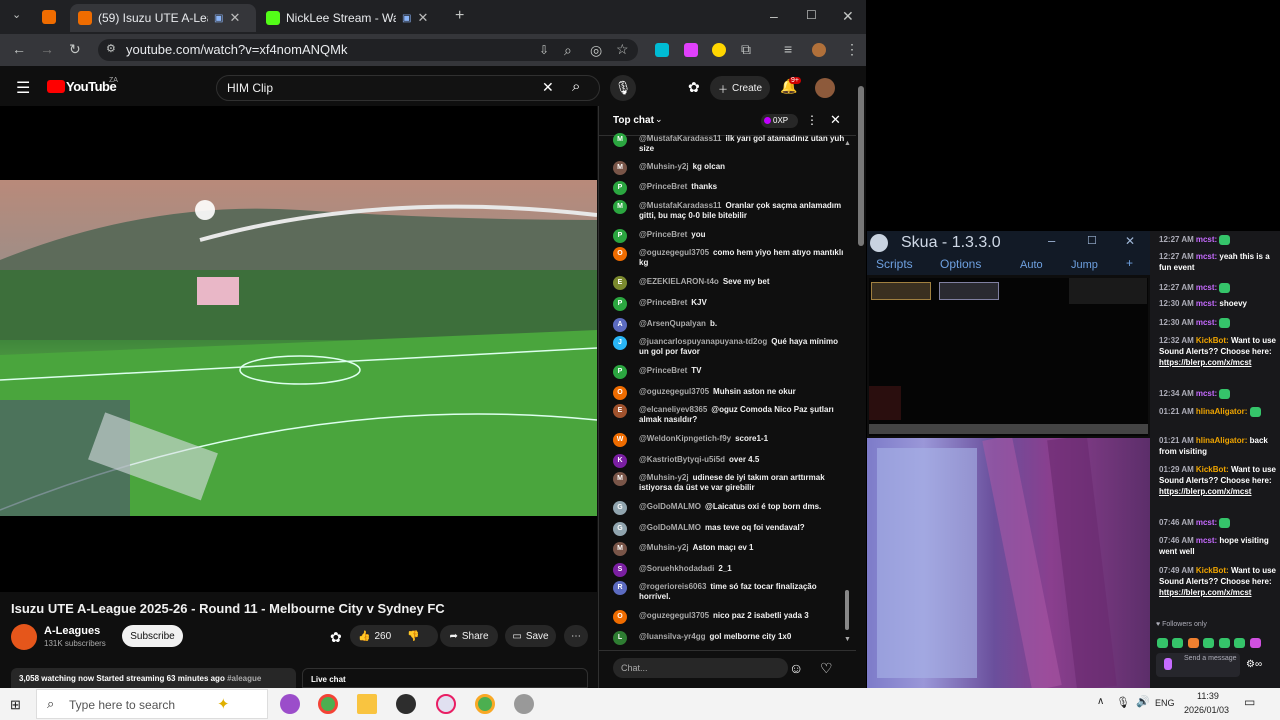 The image size is (1280, 720). Describe the element at coordinates (674, 252) in the screenshot. I see `chat-author: @oguzegegul3705` at that location.